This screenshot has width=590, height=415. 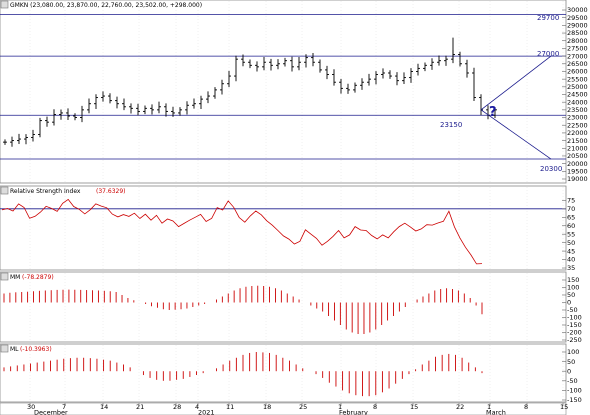 What do you see at coordinates (303, 407) in the screenshot?
I see `x-tick-label: 25` at bounding box center [303, 407].